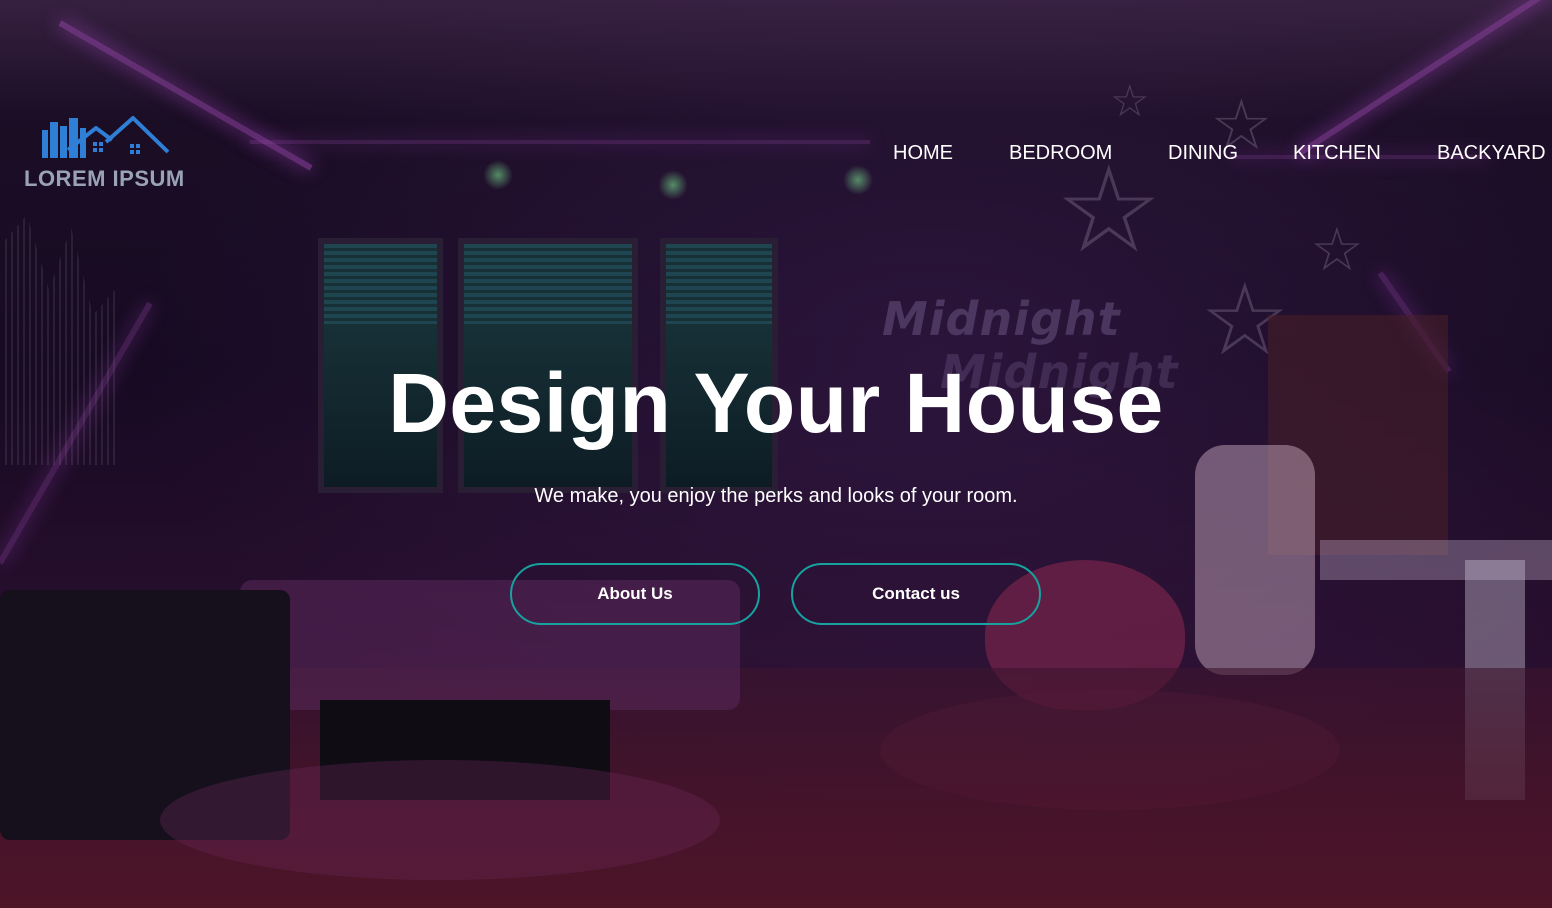 Image resolution: width=1552 pixels, height=908 pixels. What do you see at coordinates (776, 403) in the screenshot?
I see `hero-title: Design Your House` at bounding box center [776, 403].